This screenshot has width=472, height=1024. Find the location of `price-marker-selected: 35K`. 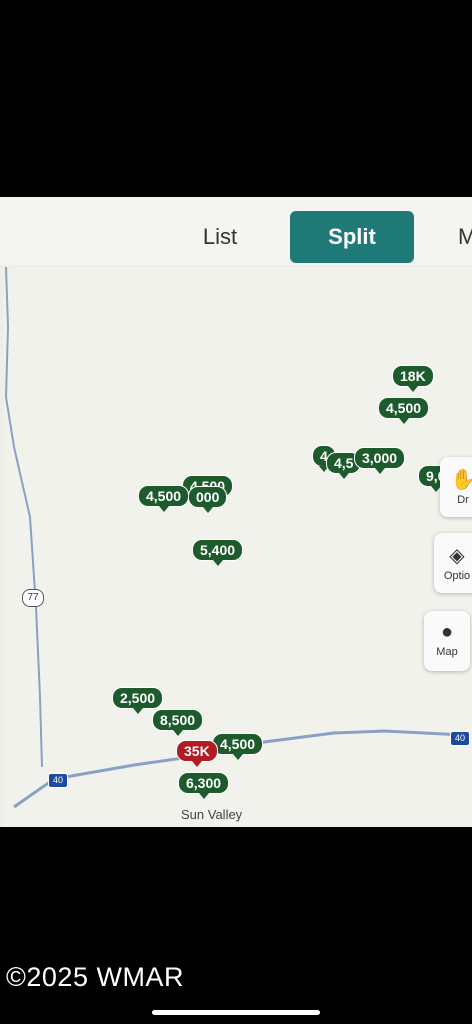

price-marker-selected: 35K is located at coordinates (197, 753).